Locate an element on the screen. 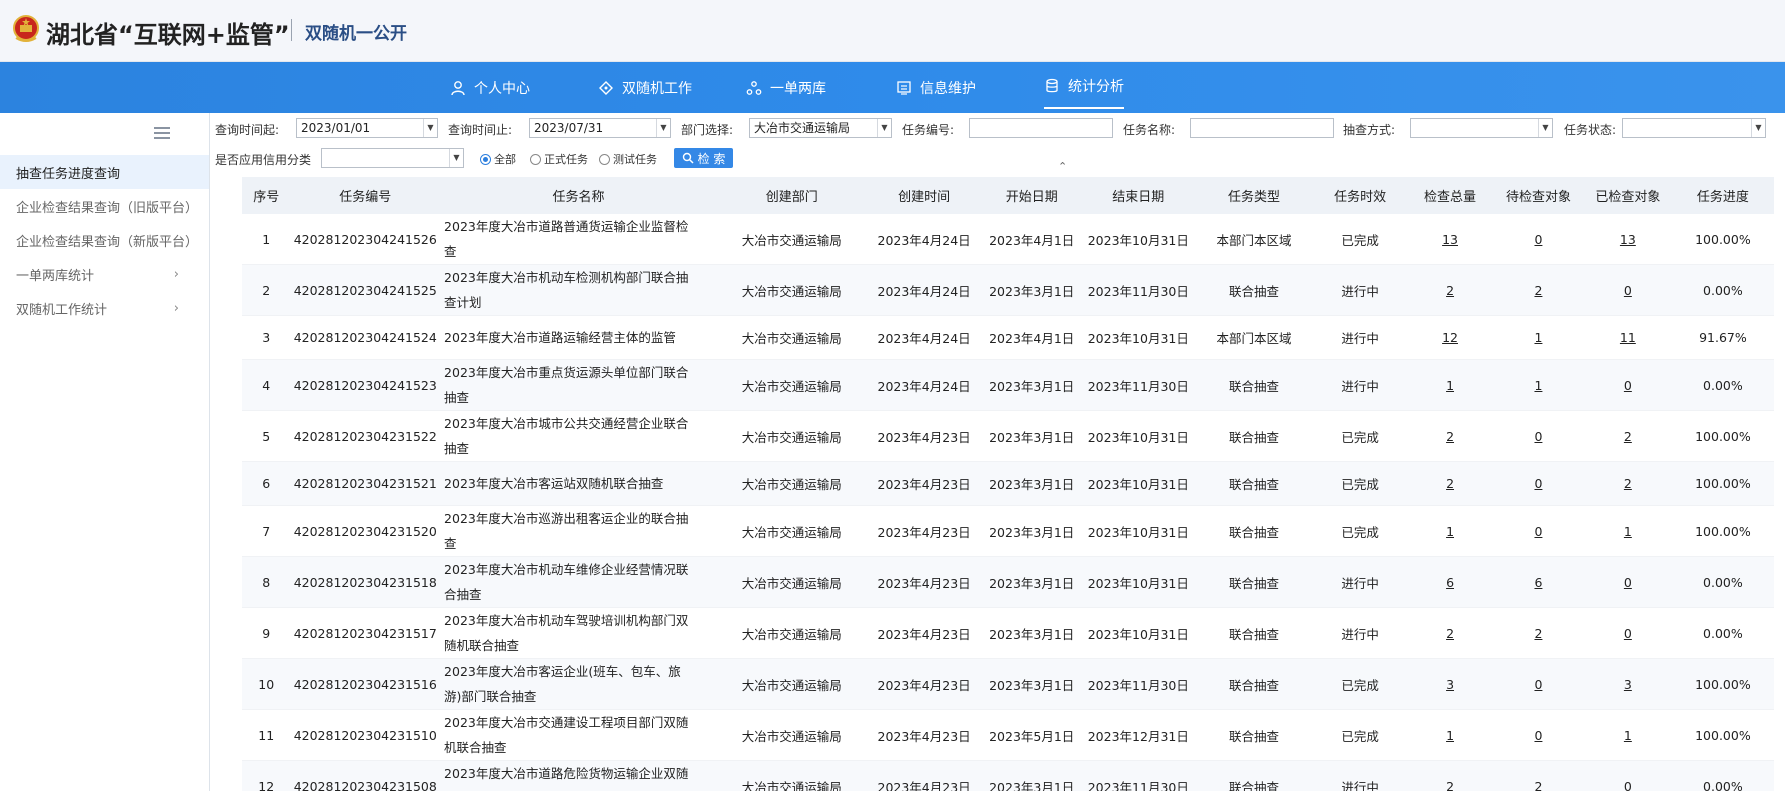 The height and width of the screenshot is (791, 1785). cell-total-link: 12 is located at coordinates (1450, 337).